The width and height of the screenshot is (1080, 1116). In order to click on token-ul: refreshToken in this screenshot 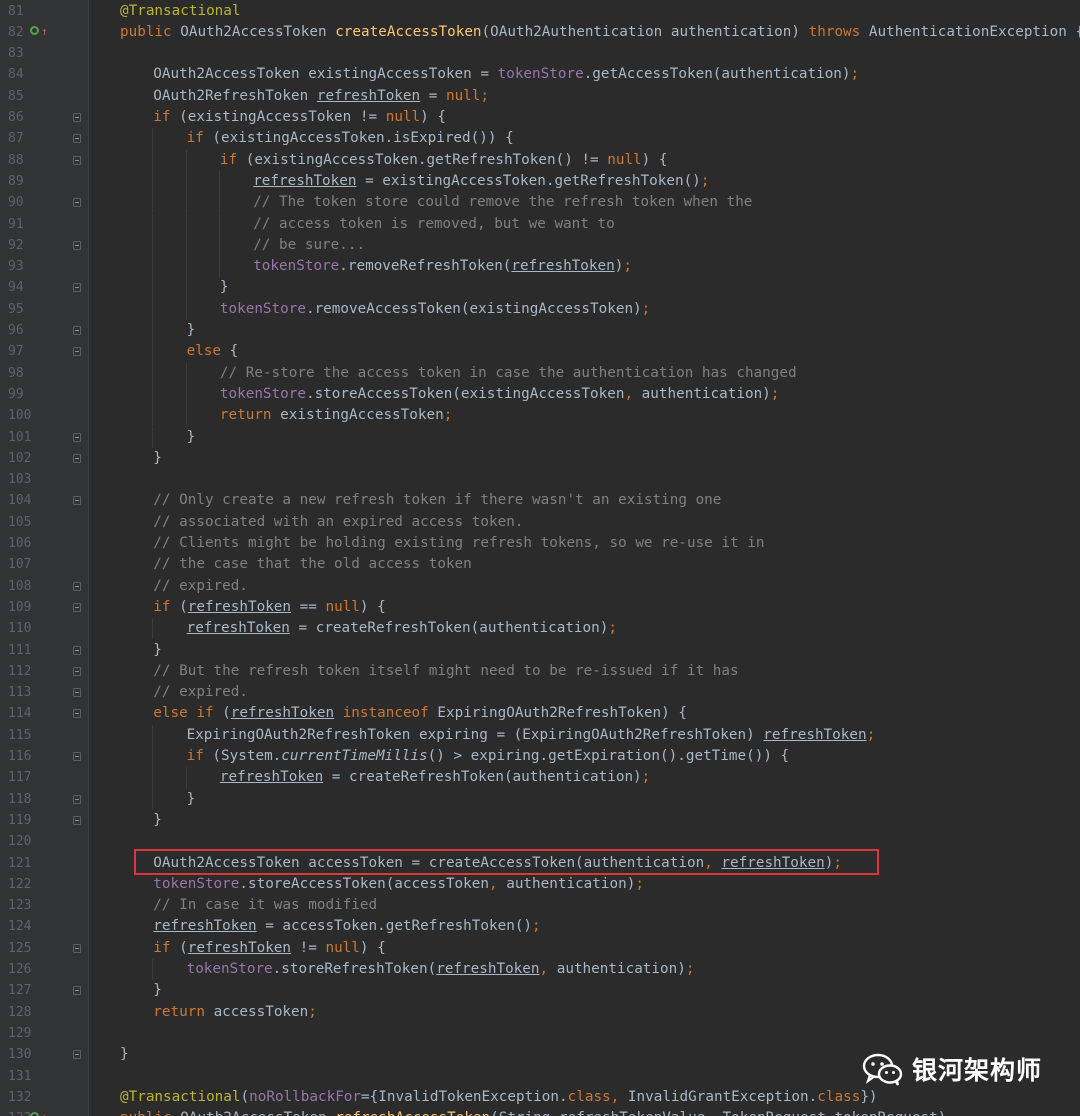, I will do `click(488, 969)`.